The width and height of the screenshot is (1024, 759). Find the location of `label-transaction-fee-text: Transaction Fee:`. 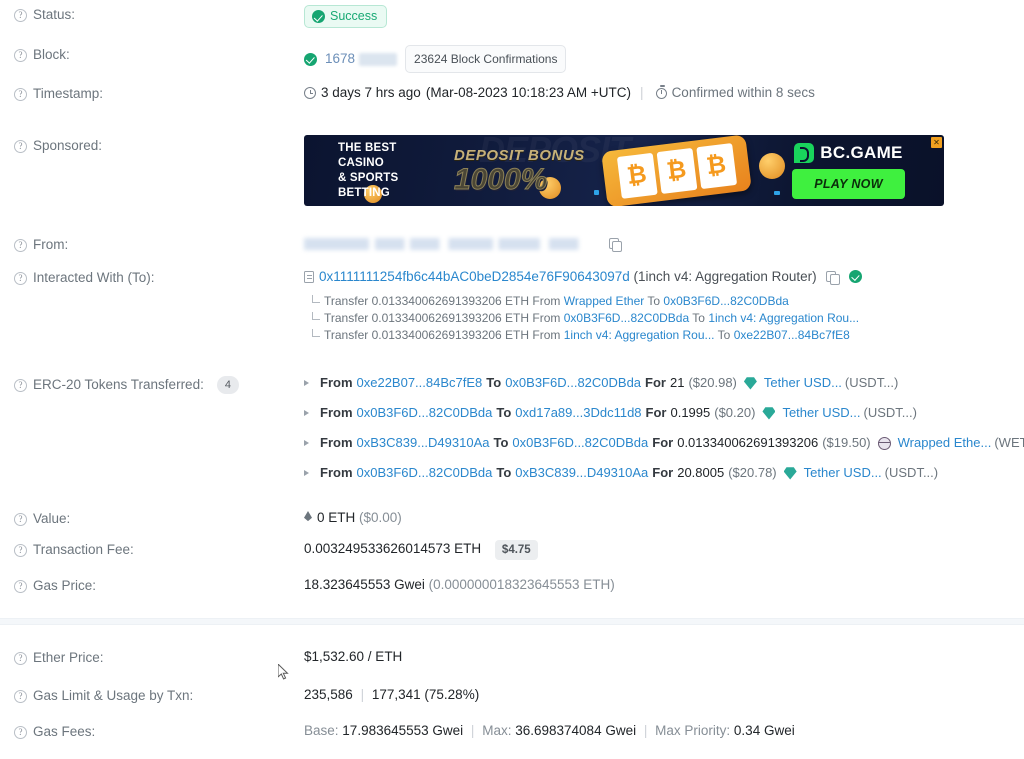

label-transaction-fee-text: Transaction Fee: is located at coordinates (83, 549).